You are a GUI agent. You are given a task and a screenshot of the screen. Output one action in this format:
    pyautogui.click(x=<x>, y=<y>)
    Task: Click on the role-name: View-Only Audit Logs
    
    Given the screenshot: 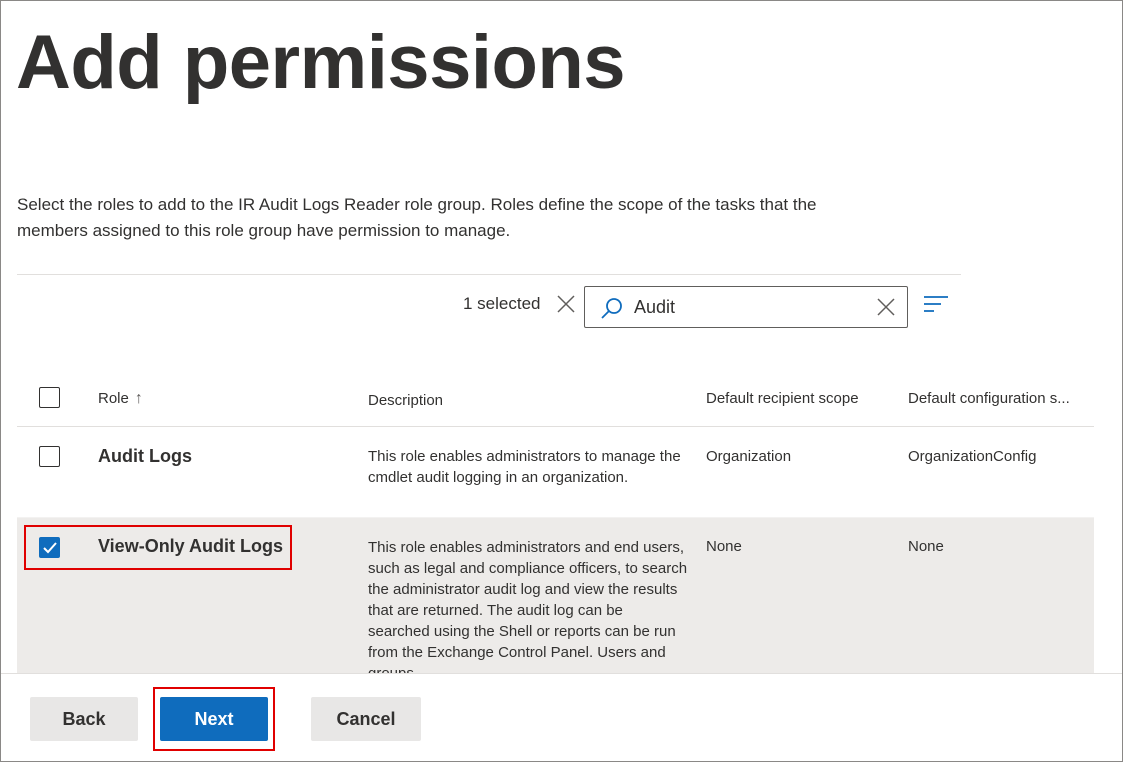 What is the action you would take?
    pyautogui.click(x=191, y=546)
    